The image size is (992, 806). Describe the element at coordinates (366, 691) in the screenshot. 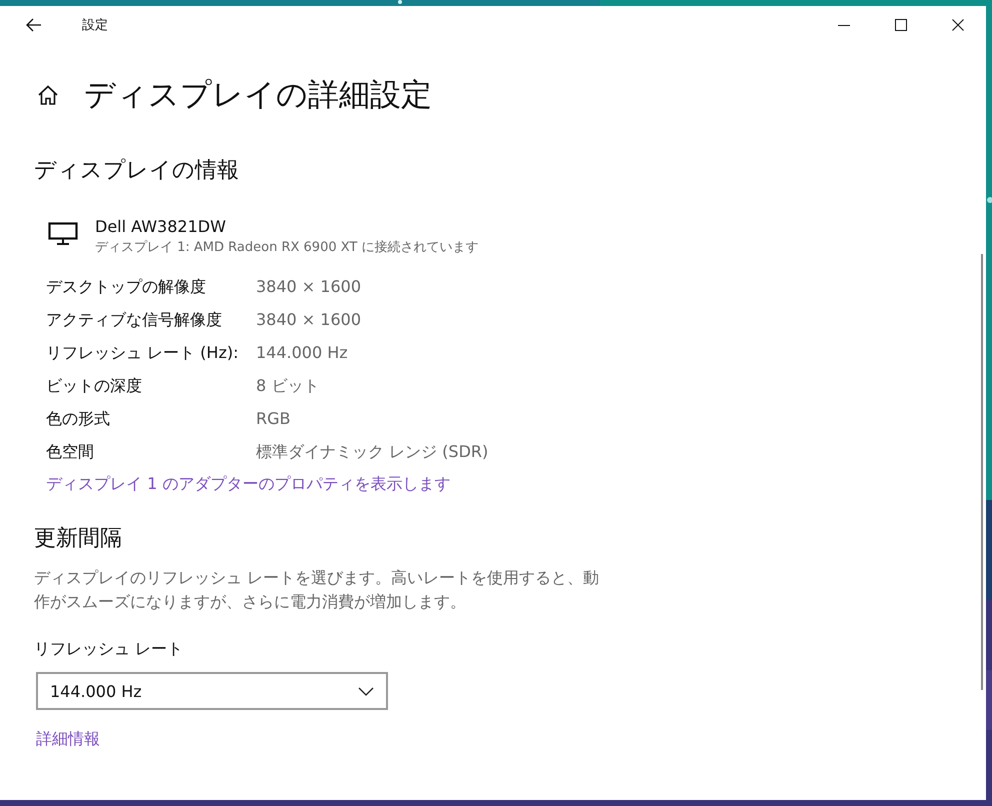

I see `chevron-down-icon` at that location.